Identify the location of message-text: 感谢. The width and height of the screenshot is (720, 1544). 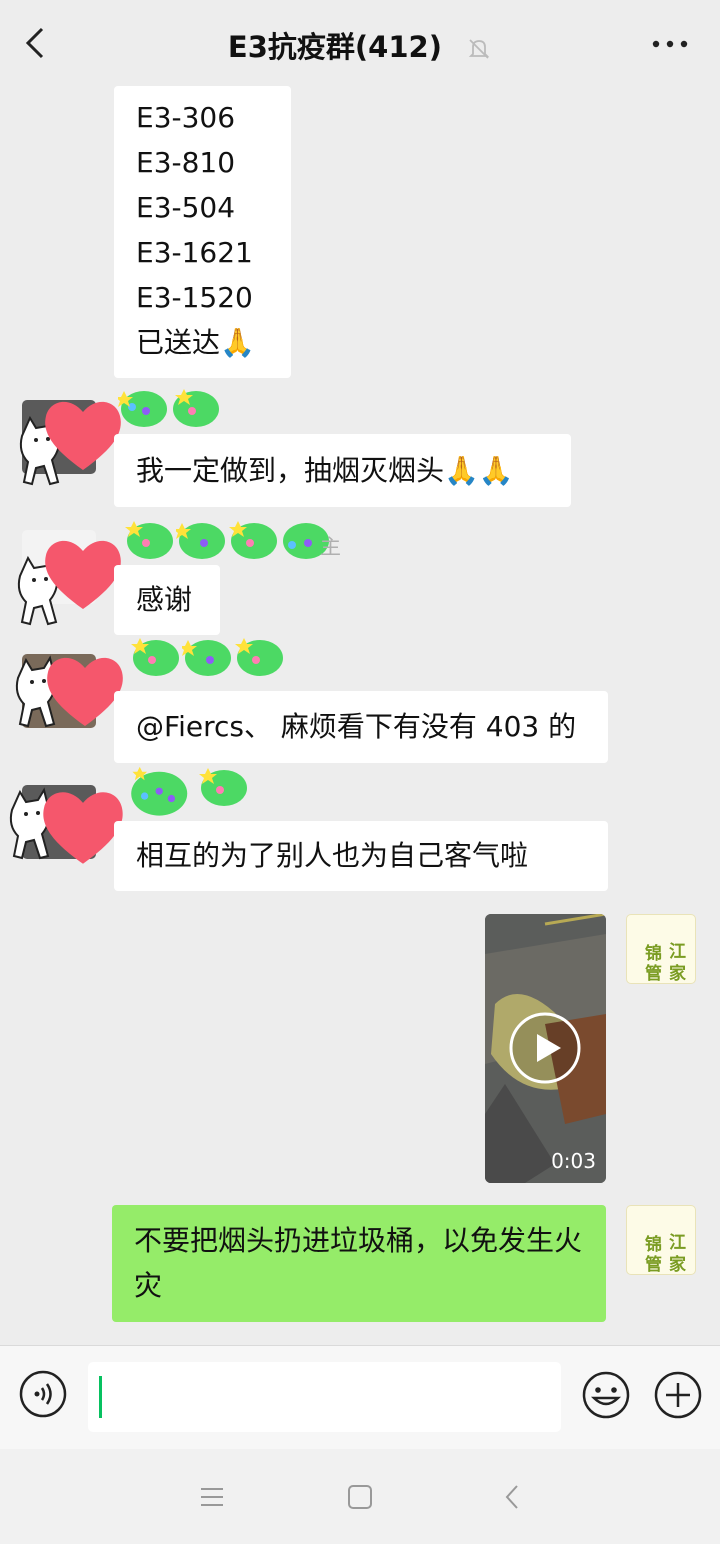
(164, 599).